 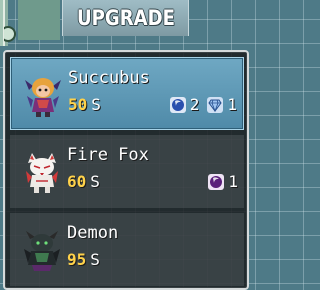 I want to click on item-cost: 50 S, so click(x=84, y=104).